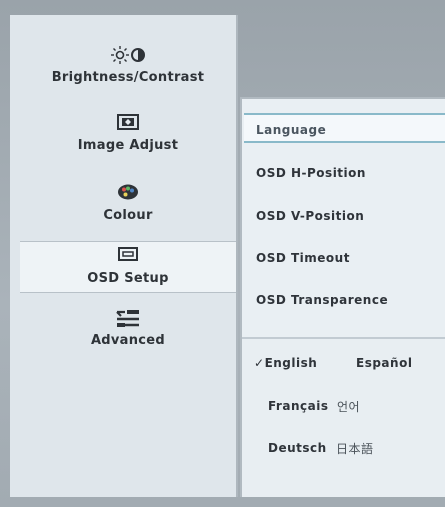 This screenshot has height=507, width=445. I want to click on menu-item-brightness-contrast: Brightness/Contrast, so click(128, 65).